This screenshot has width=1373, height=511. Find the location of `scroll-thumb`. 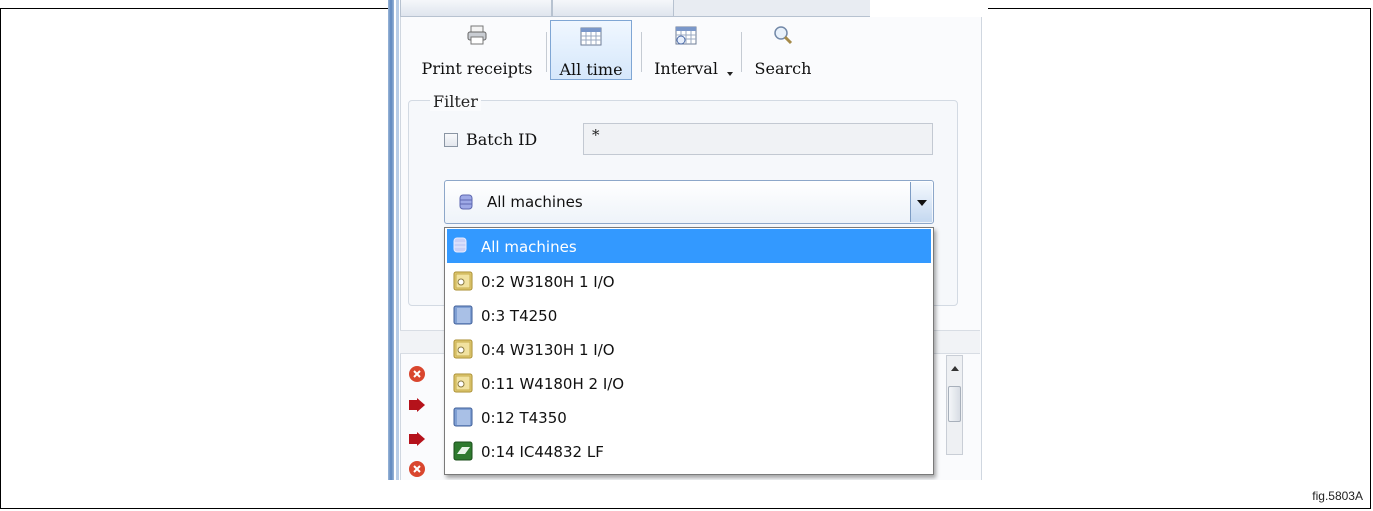

scroll-thumb is located at coordinates (954, 404).